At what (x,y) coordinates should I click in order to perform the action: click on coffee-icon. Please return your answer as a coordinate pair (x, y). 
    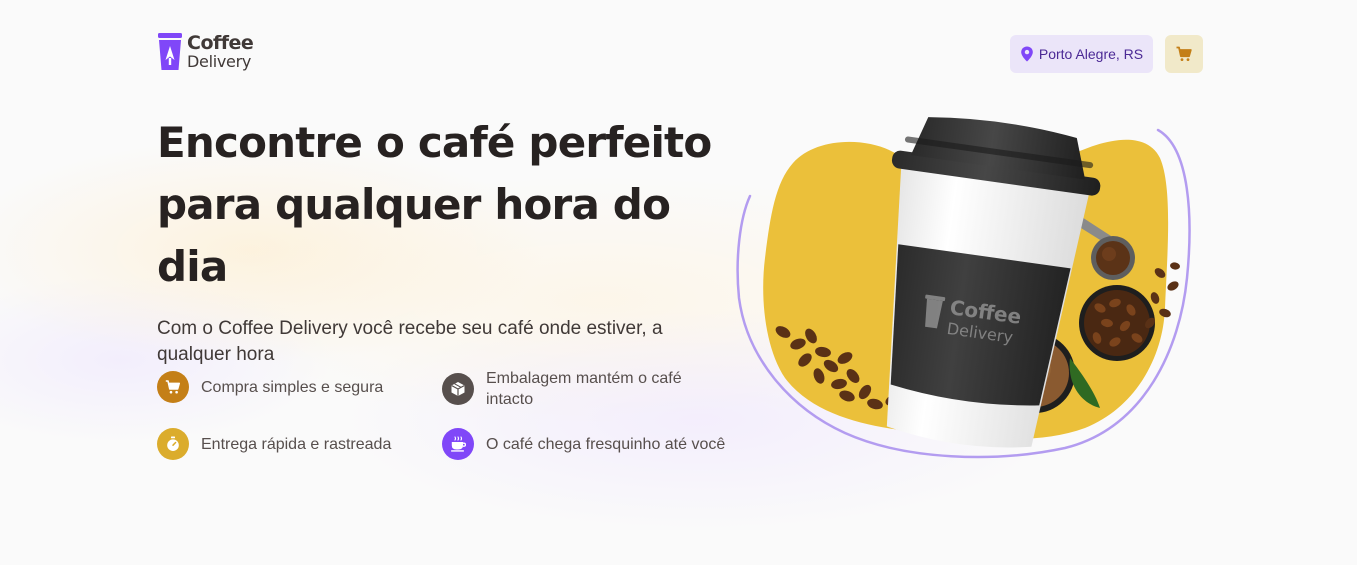
    Looking at the image, I should click on (458, 444).